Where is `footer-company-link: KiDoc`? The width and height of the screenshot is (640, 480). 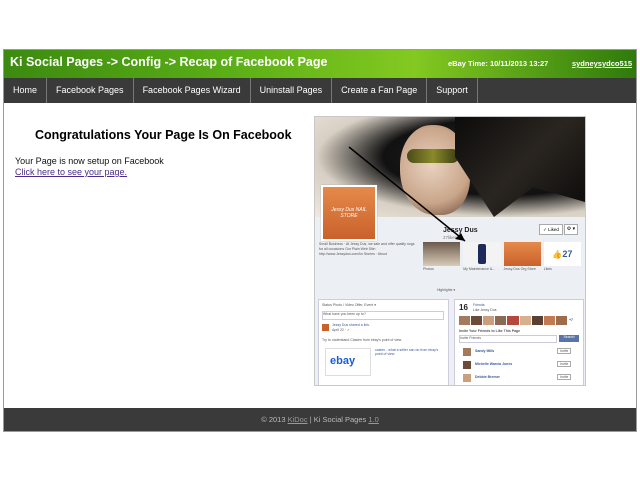 footer-company-link: KiDoc is located at coordinates (298, 419).